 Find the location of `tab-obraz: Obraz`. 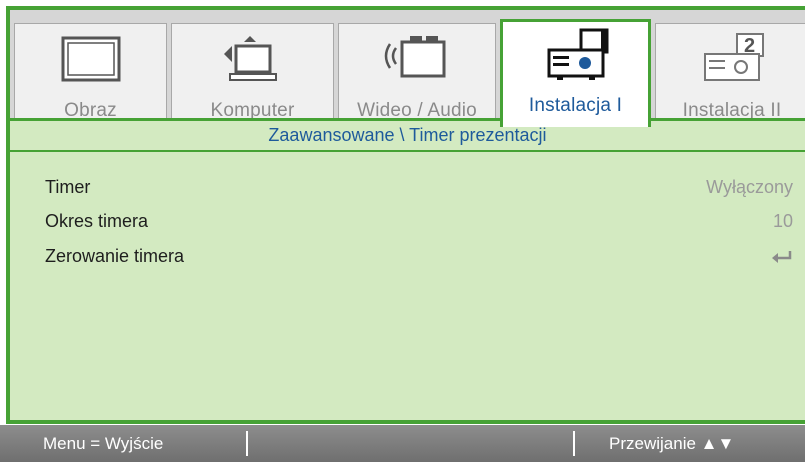

tab-obraz: Obraz is located at coordinates (90, 74).